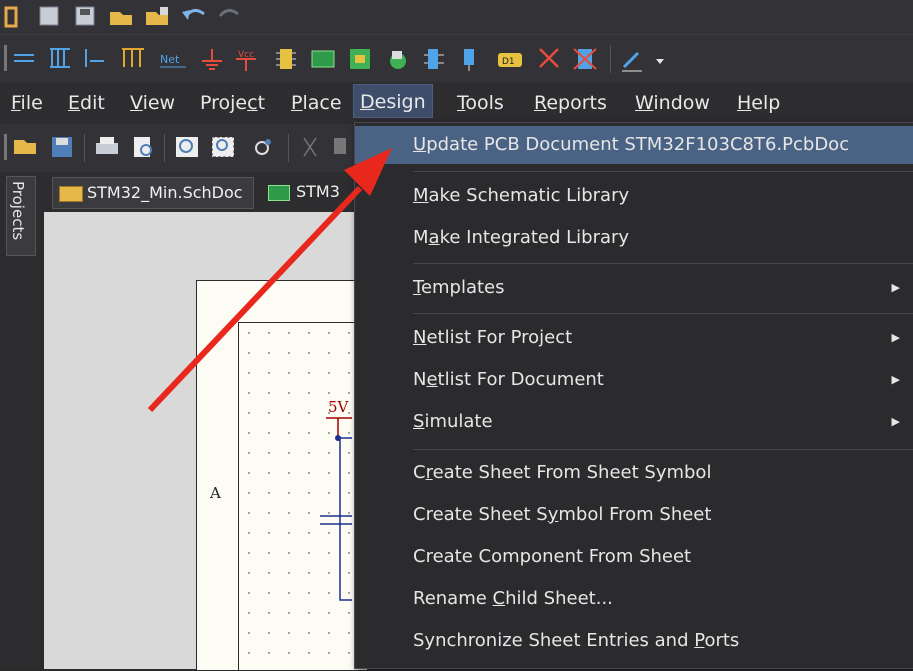 The height and width of the screenshot is (671, 913). Describe the element at coordinates (255, 299) in the screenshot. I see `arrow-shaft` at that location.